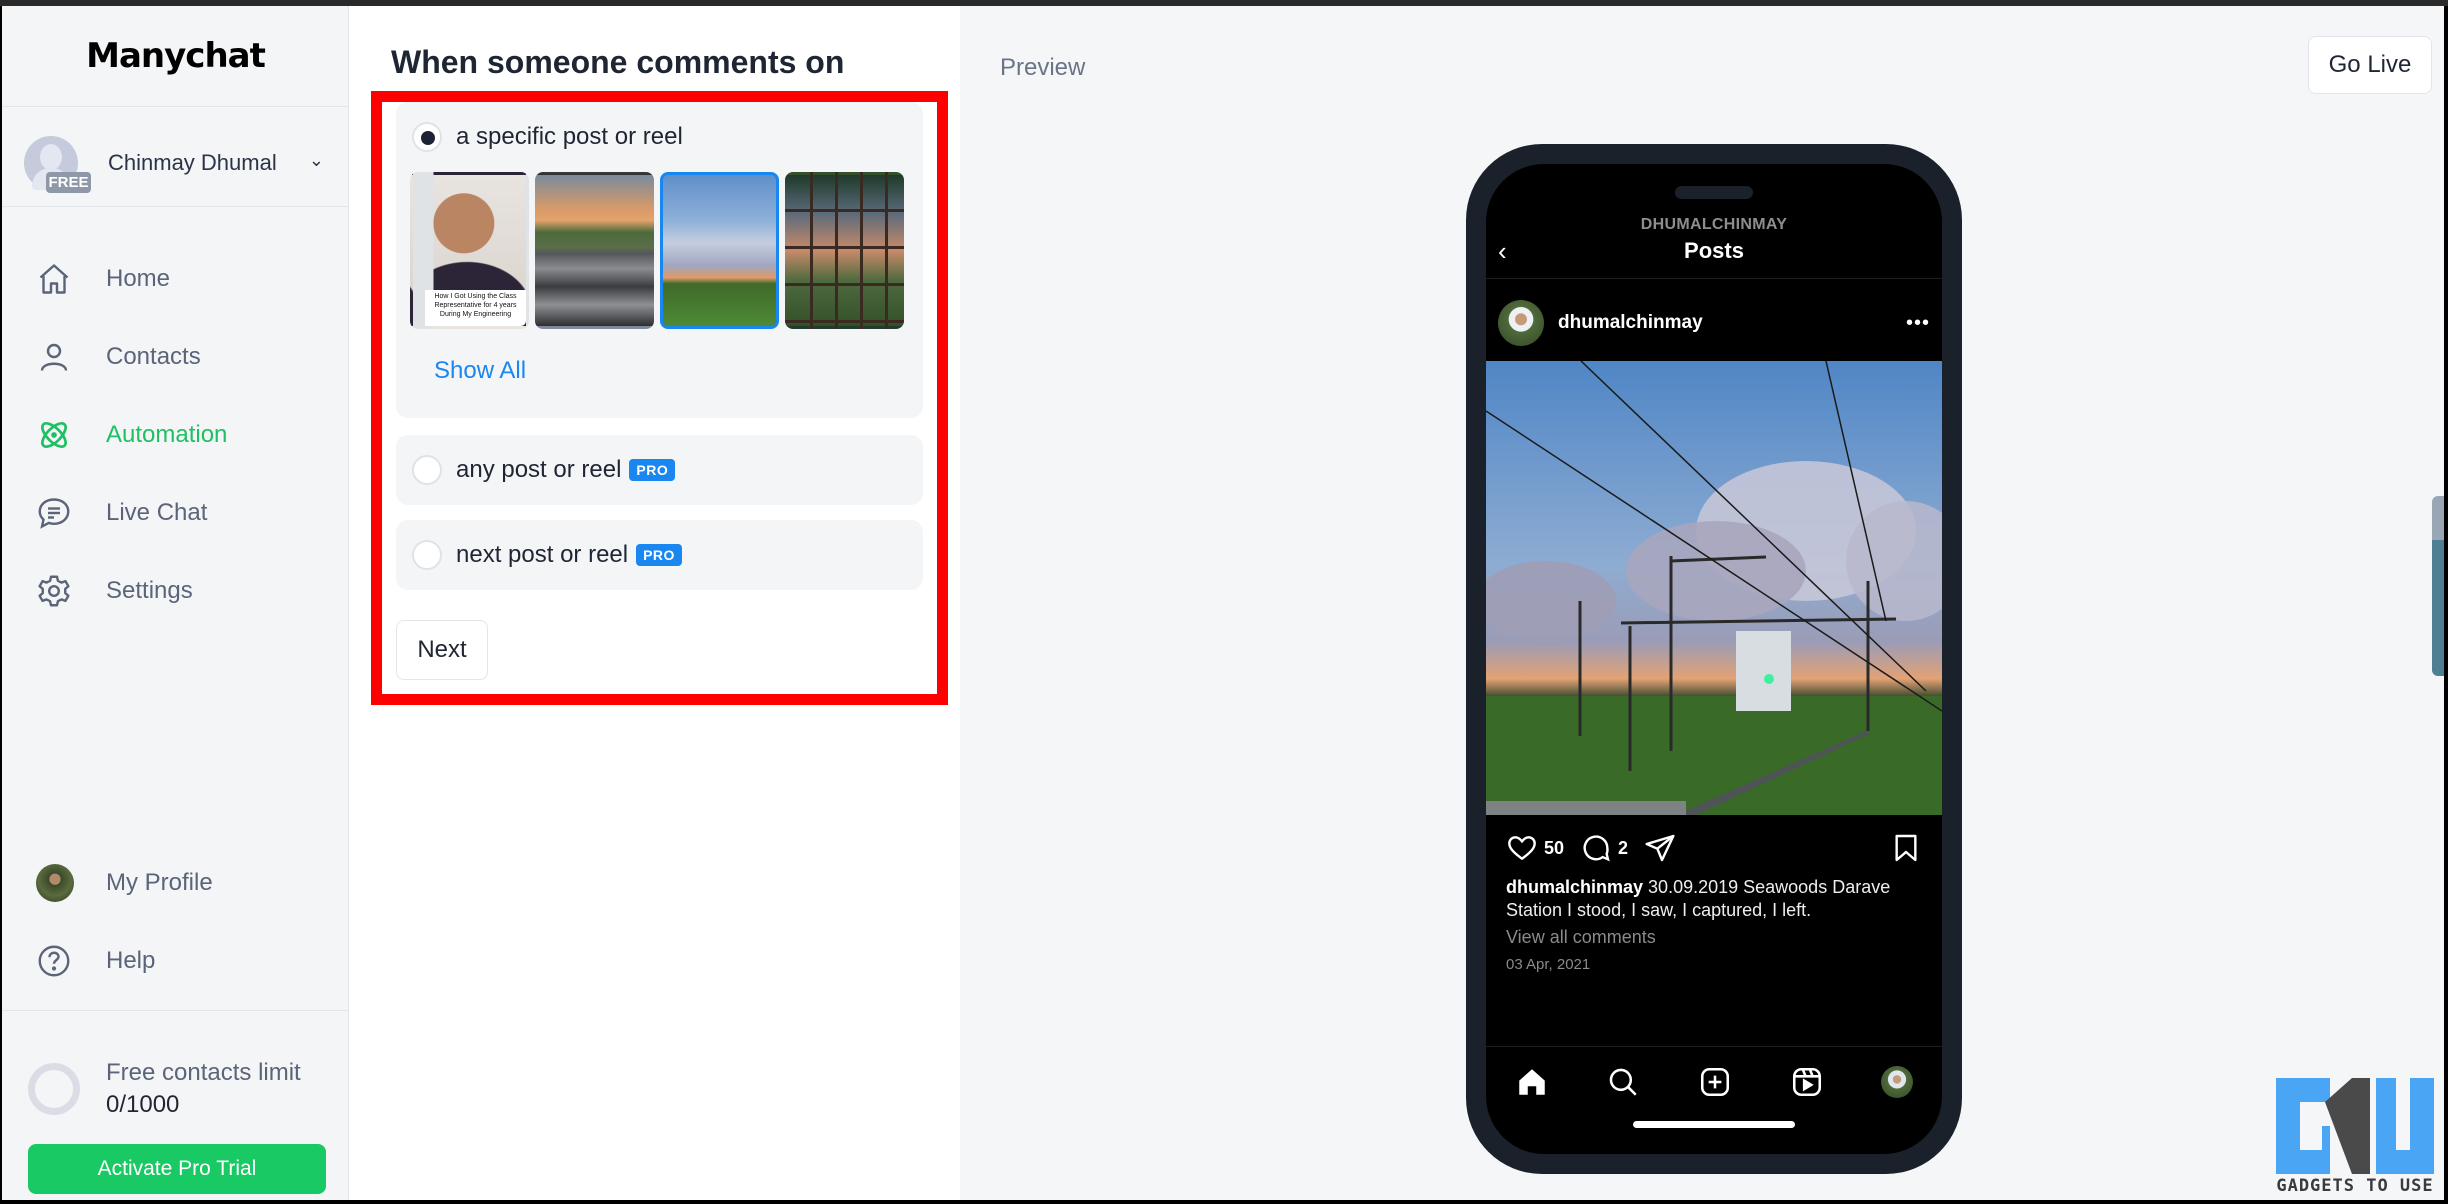  Describe the element at coordinates (316, 160) in the screenshot. I see `chevron-down-icon: ⌄` at that location.